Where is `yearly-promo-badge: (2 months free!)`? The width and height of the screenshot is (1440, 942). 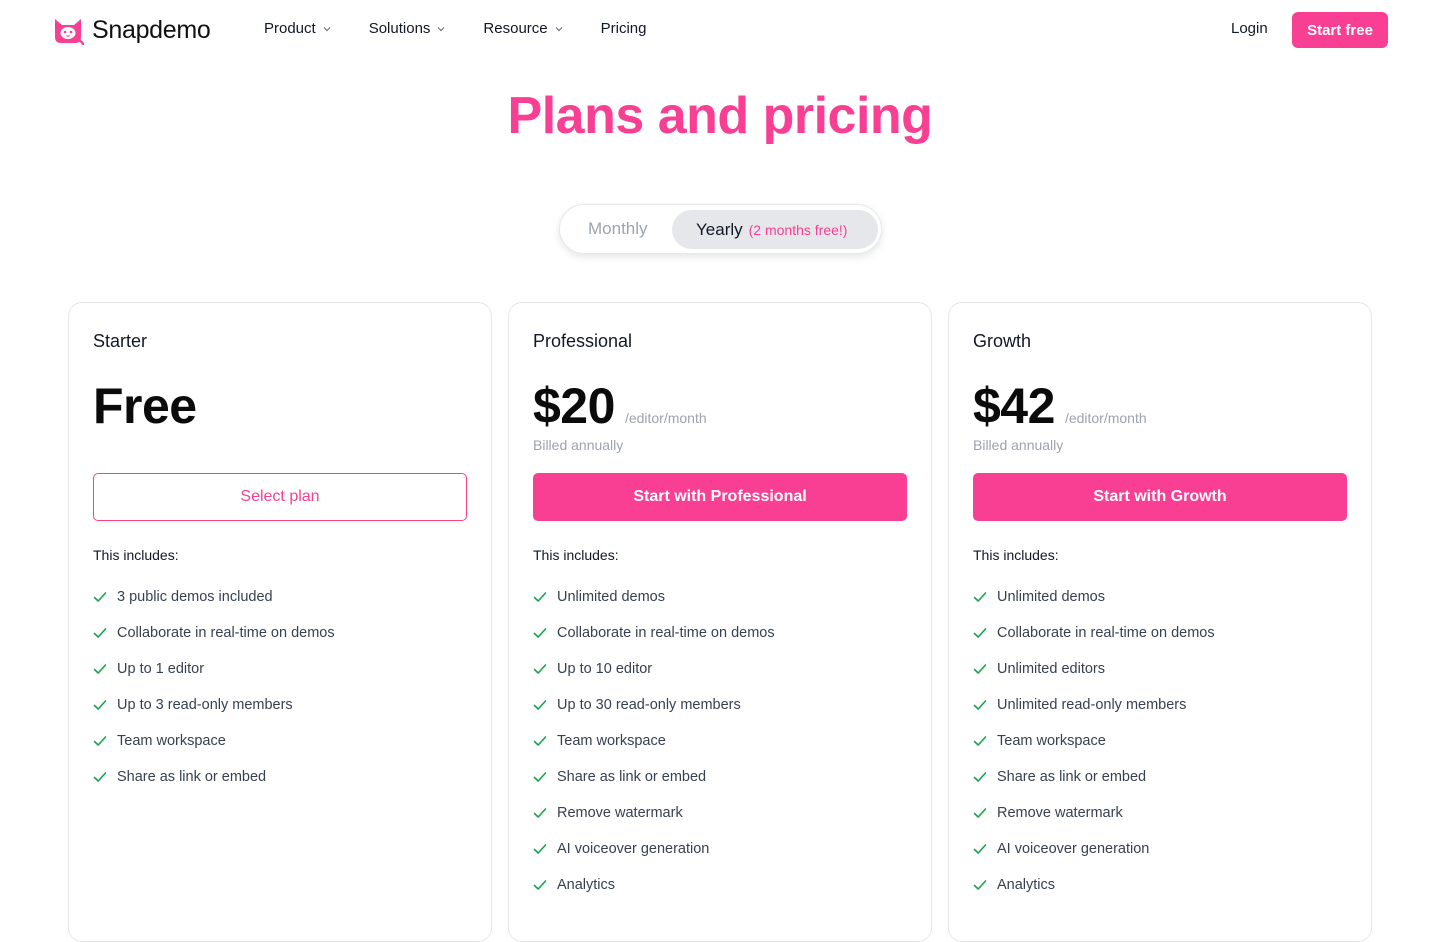
yearly-promo-badge: (2 months free!) is located at coordinates (798, 229).